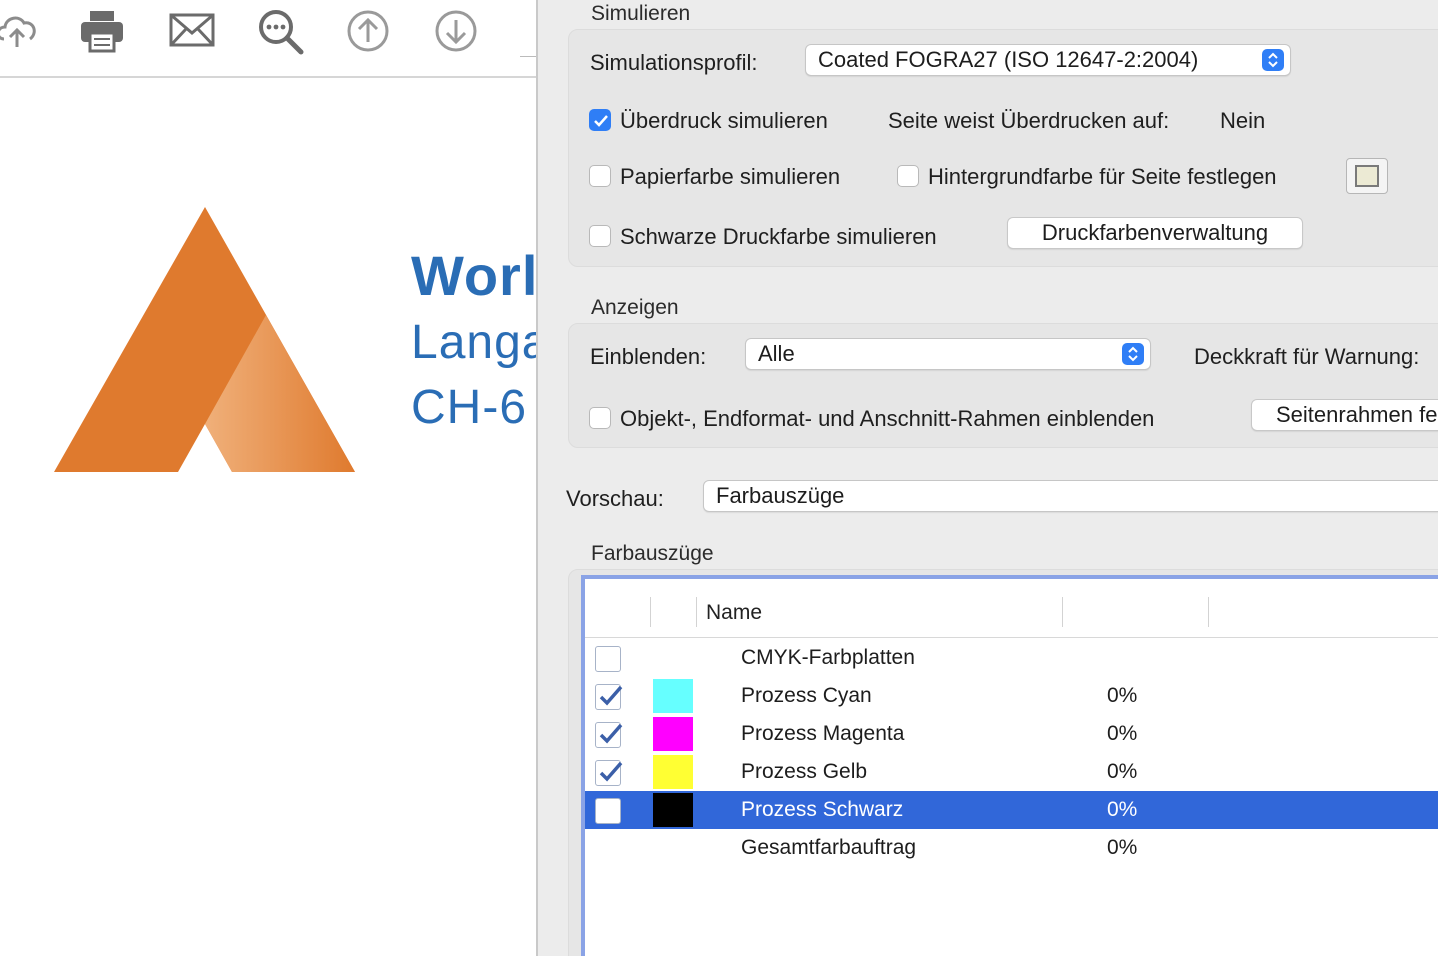 Image resolution: width=1438 pixels, height=956 pixels. What do you see at coordinates (674, 62) in the screenshot?
I see `simulation-profile-label: Simulationsprofil:` at bounding box center [674, 62].